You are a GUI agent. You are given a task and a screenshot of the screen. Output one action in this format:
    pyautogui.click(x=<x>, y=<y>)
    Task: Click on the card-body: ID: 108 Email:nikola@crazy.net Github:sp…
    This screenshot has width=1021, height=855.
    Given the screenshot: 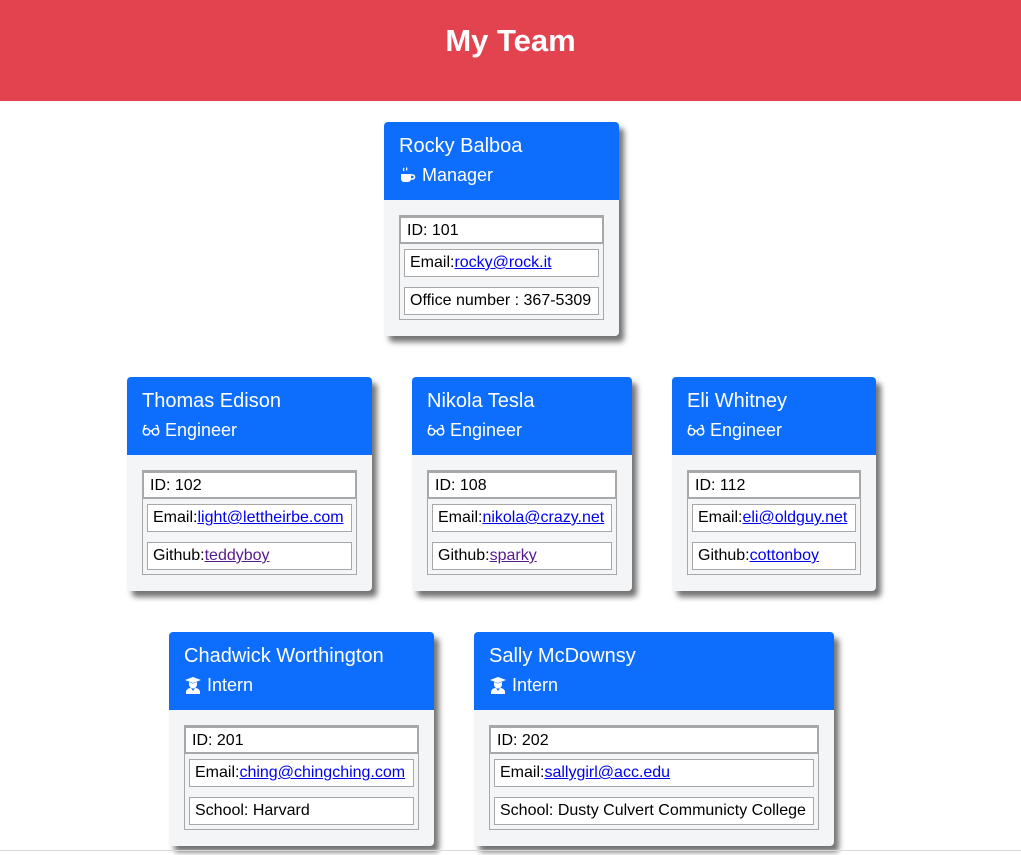 What is the action you would take?
    pyautogui.click(x=522, y=515)
    